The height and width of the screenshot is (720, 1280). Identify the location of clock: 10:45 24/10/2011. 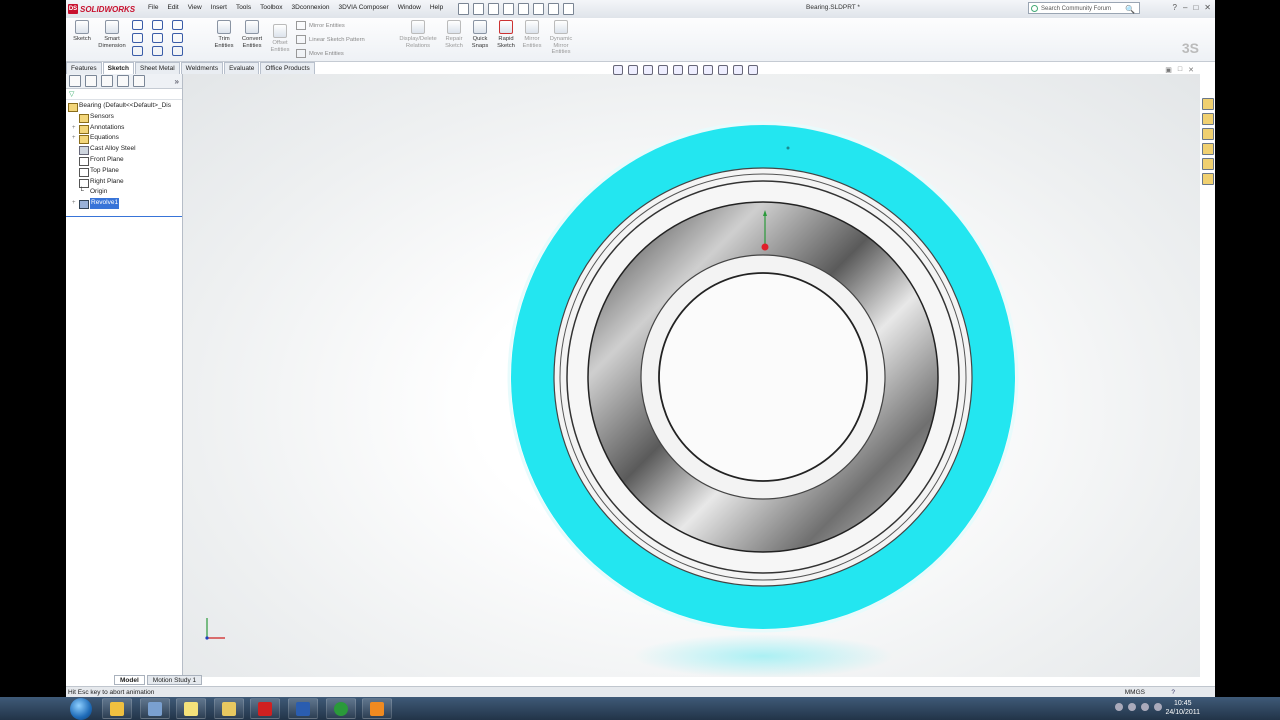
(1182, 708).